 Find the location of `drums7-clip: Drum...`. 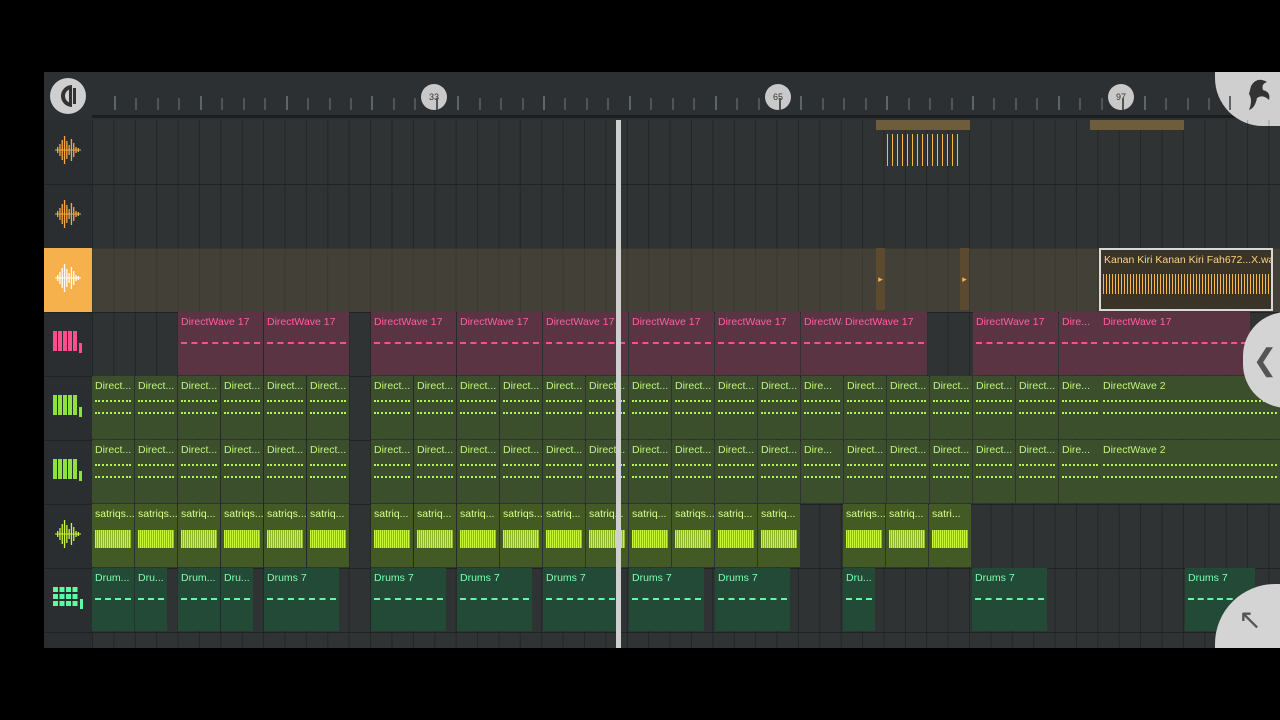

drums7-clip: Drum... is located at coordinates (113, 599).